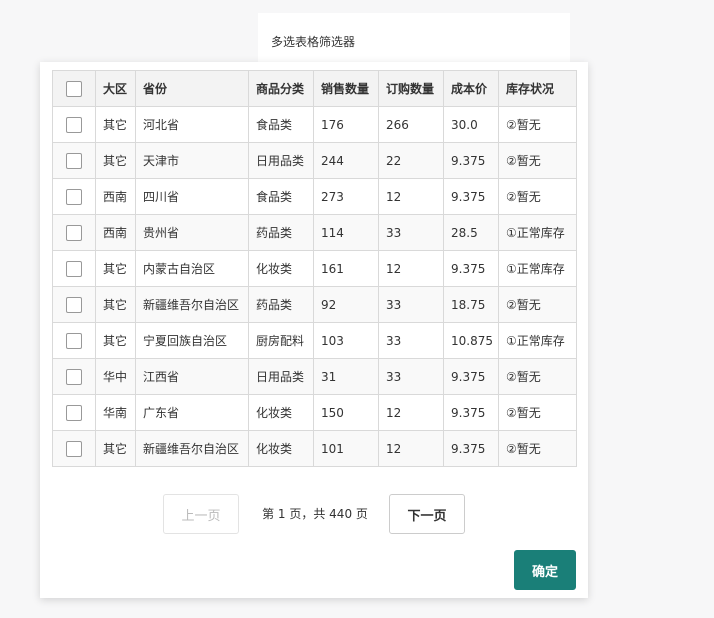  What do you see at coordinates (545, 570) in the screenshot?
I see `confirm-button: 确定` at bounding box center [545, 570].